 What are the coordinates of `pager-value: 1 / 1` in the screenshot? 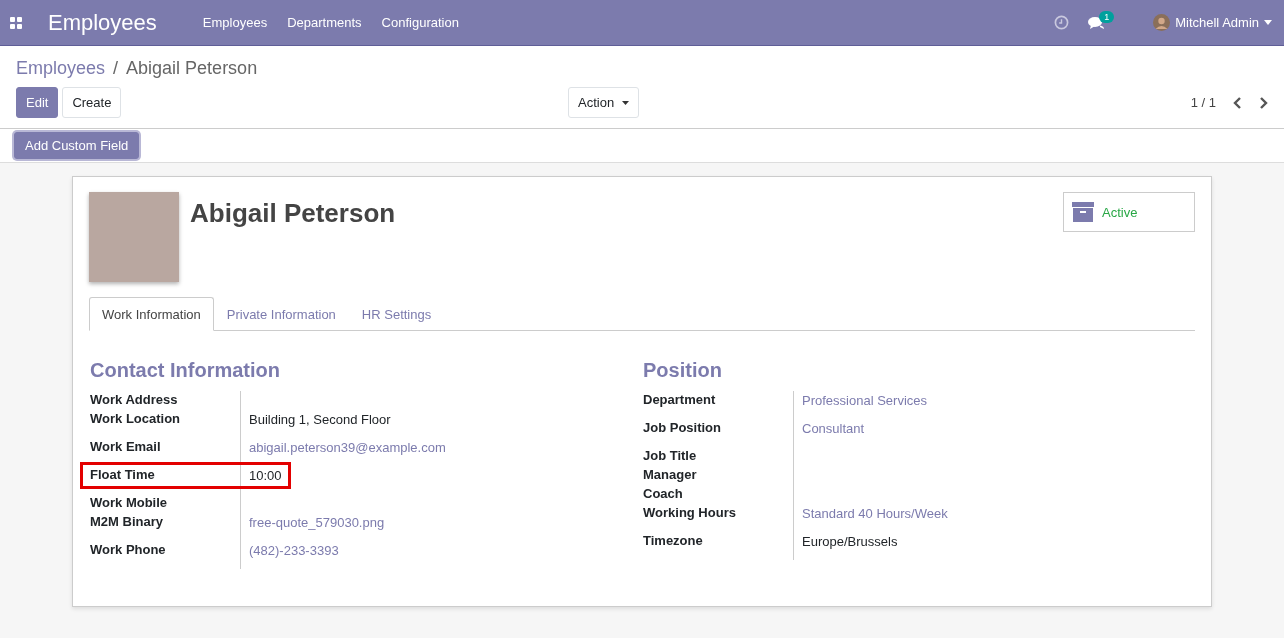 It's located at (1203, 102).